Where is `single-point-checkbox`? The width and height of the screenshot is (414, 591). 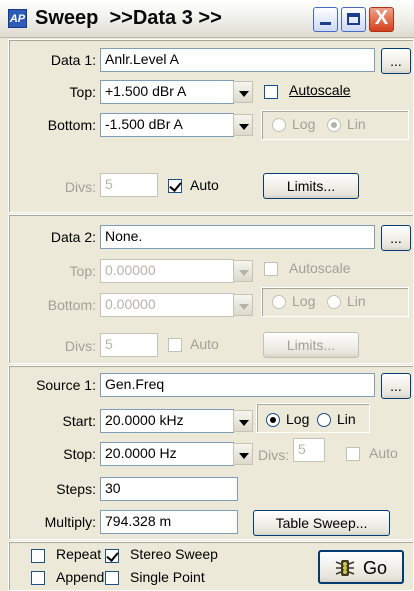 single-point-checkbox is located at coordinates (112, 578).